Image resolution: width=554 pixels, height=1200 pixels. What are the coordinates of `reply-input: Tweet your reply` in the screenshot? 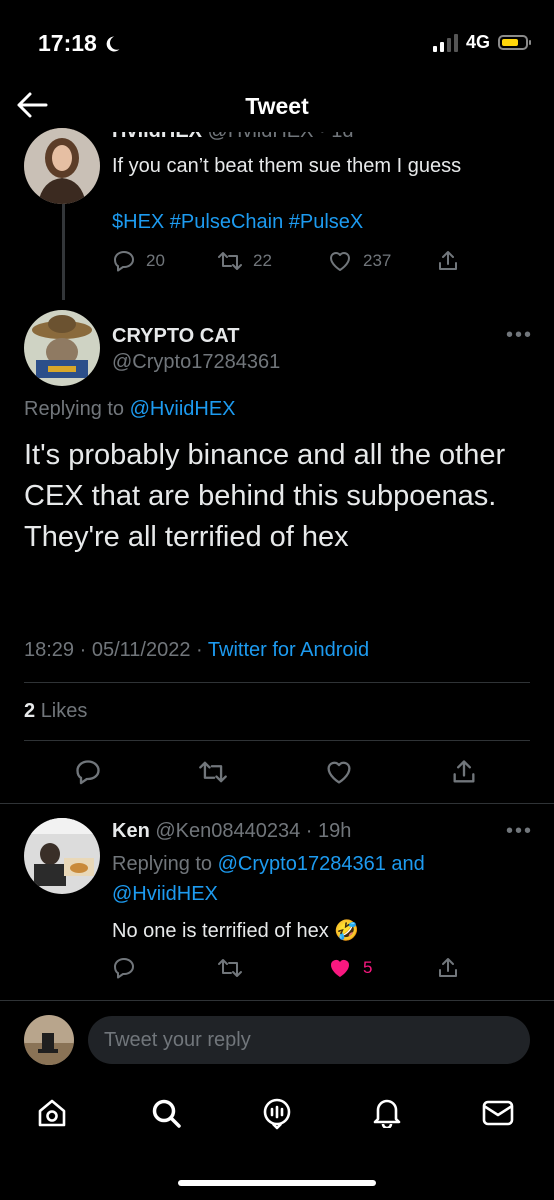 It's located at (309, 1040).